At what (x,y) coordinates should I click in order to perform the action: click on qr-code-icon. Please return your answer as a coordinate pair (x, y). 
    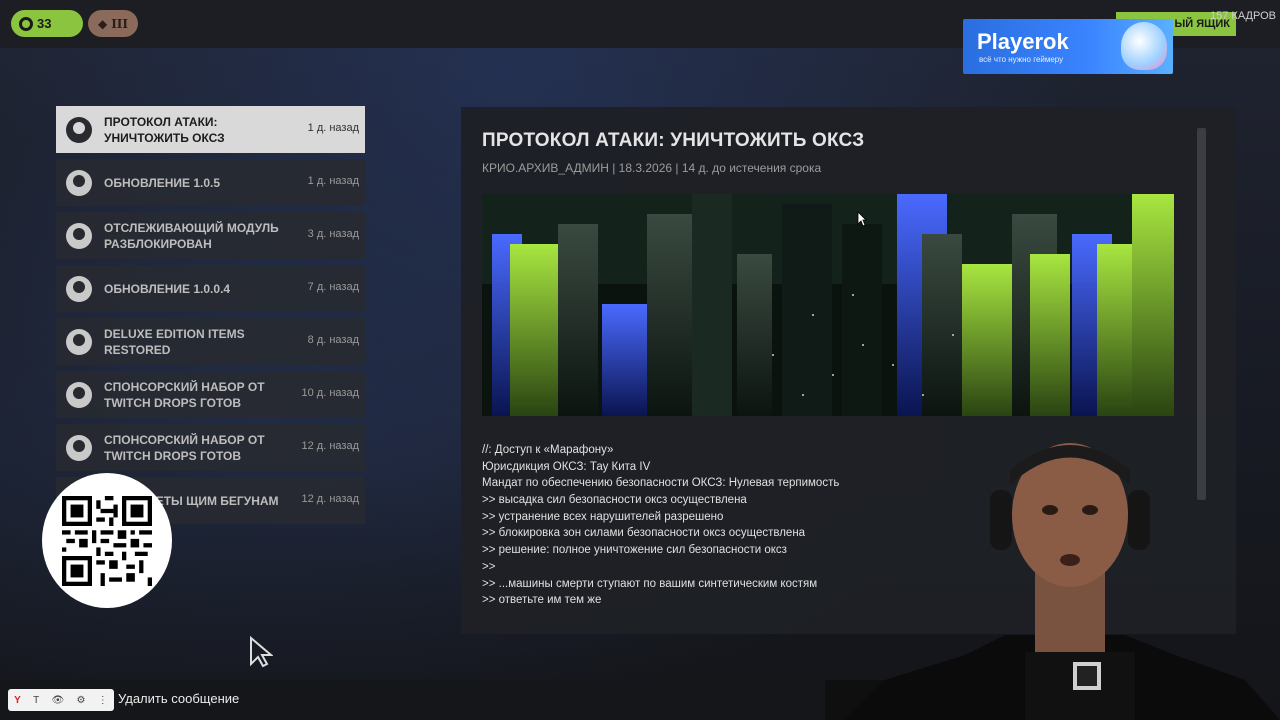
    Looking at the image, I should click on (107, 540).